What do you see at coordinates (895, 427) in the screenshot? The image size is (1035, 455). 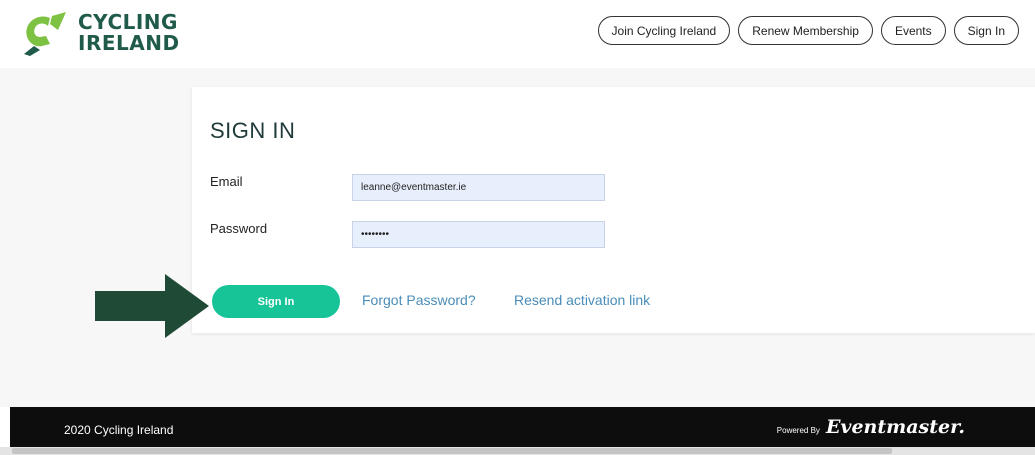 I see `eventmaster-logo: Eventmaster.` at bounding box center [895, 427].